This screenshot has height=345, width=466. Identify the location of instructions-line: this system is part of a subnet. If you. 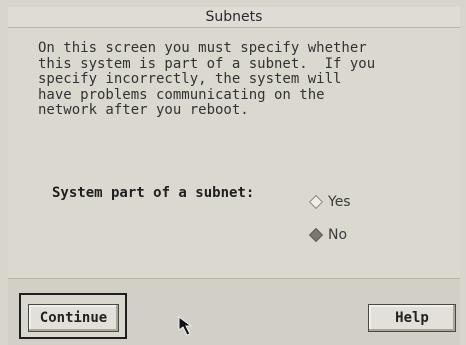
(207, 63).